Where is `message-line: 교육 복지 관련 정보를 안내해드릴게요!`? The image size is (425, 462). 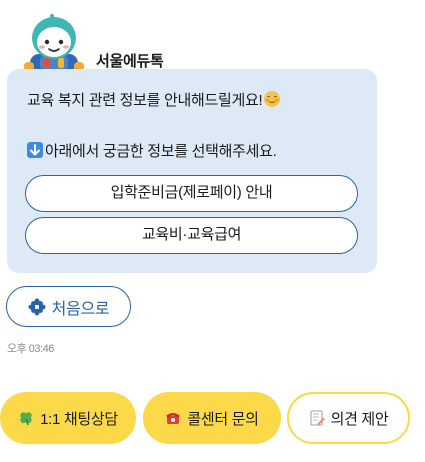
message-line: 교육 복지 관련 정보를 안내해드릴게요! is located at coordinates (154, 99).